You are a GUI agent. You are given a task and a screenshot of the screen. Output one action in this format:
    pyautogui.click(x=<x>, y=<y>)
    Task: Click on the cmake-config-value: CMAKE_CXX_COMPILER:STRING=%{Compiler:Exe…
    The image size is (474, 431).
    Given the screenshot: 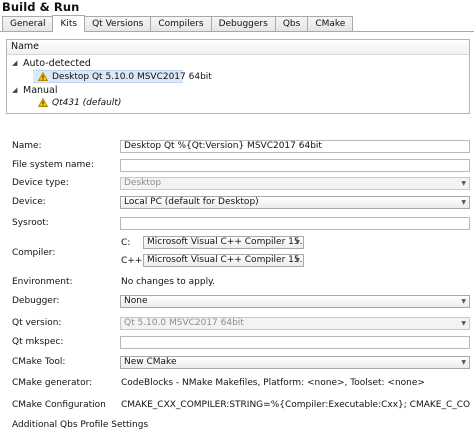 What is the action you would take?
    pyautogui.click(x=296, y=405)
    